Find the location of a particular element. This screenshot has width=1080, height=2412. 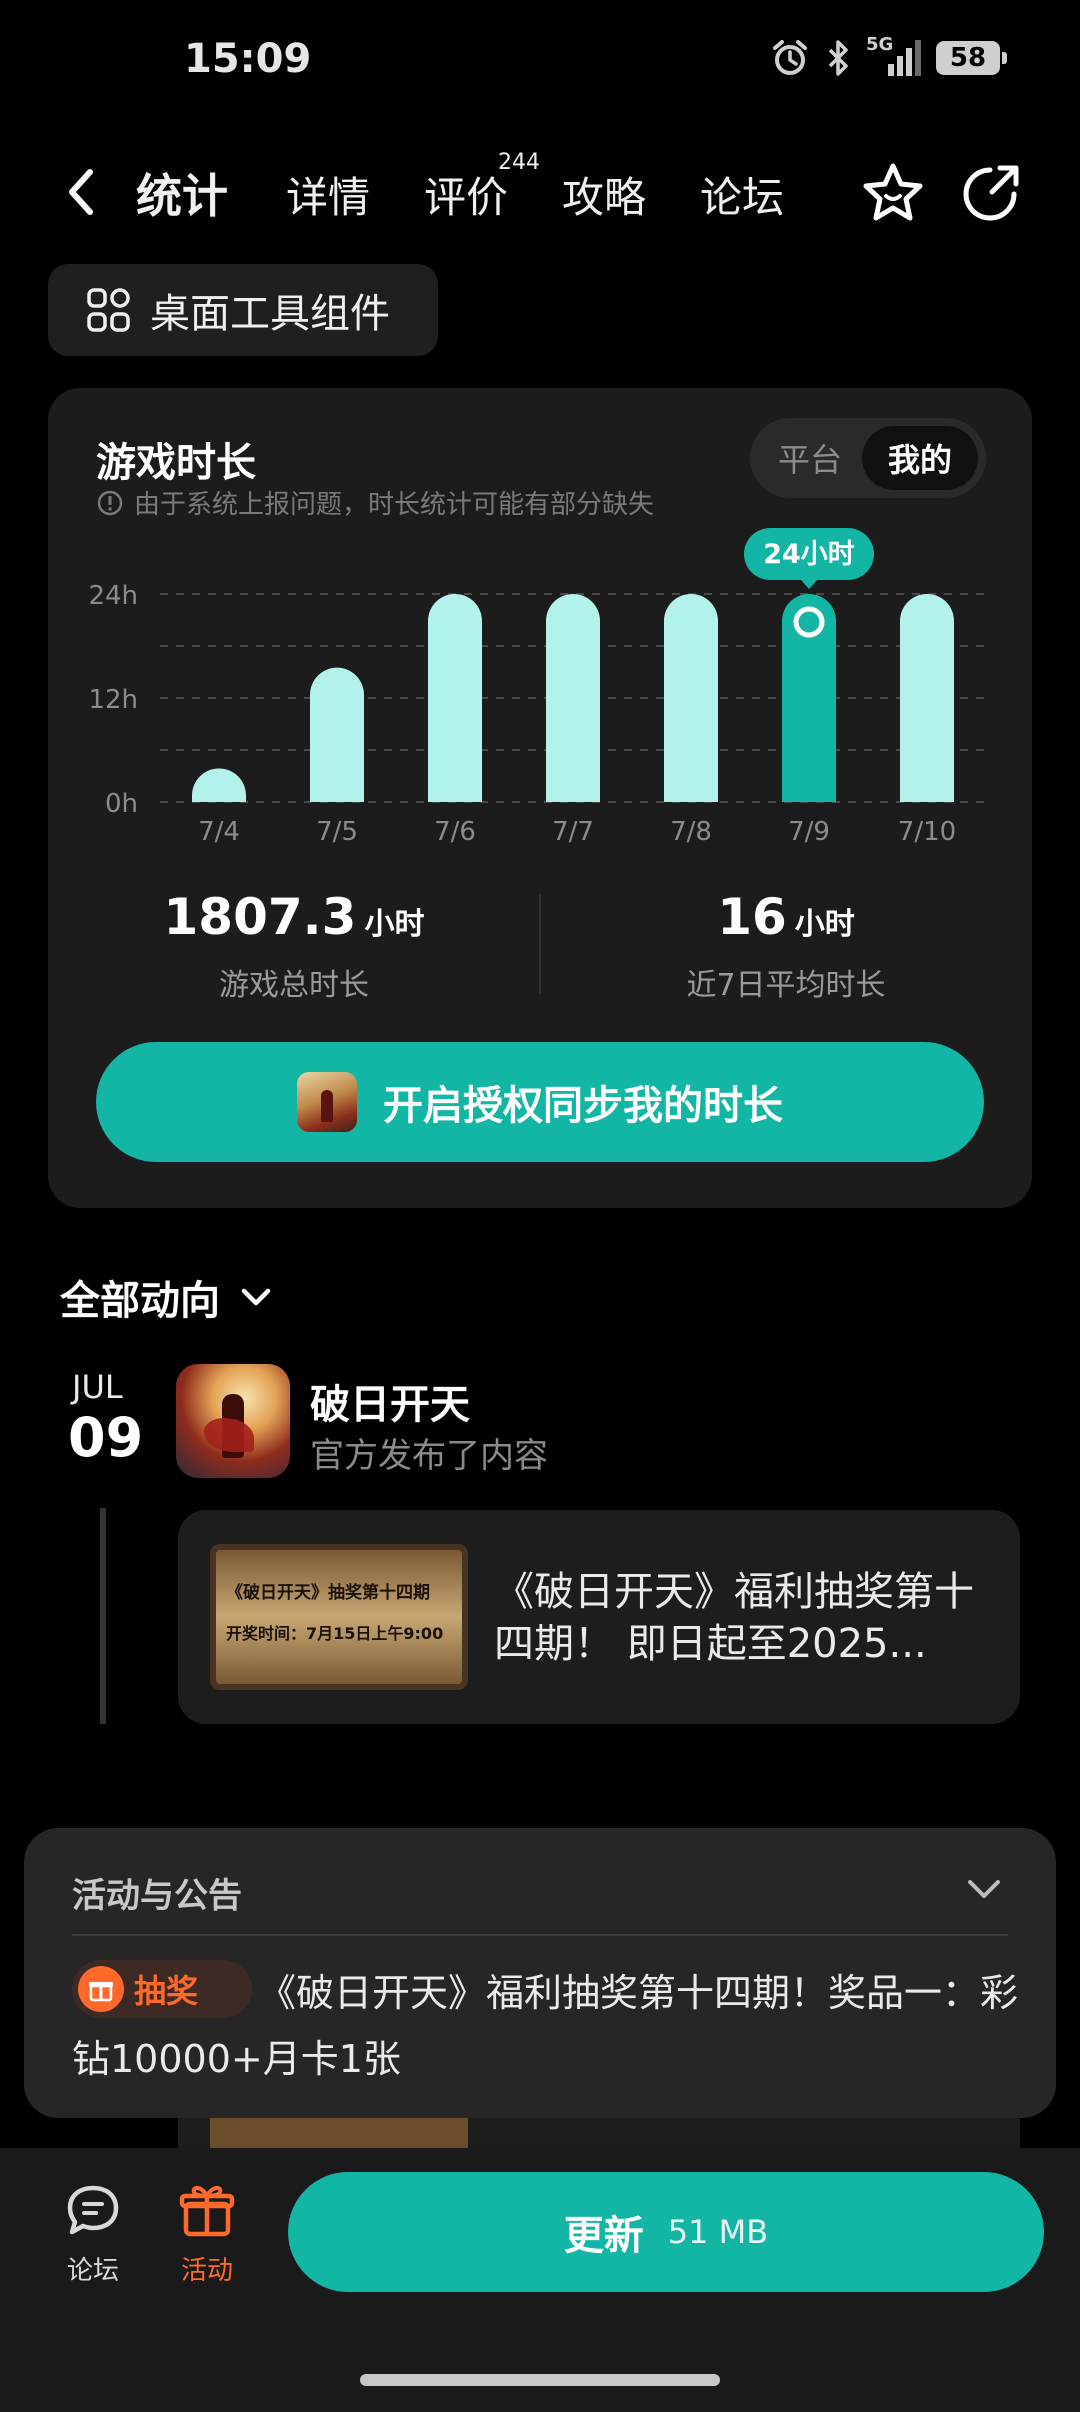

y-tick-label: 12h is located at coordinates (113, 700).